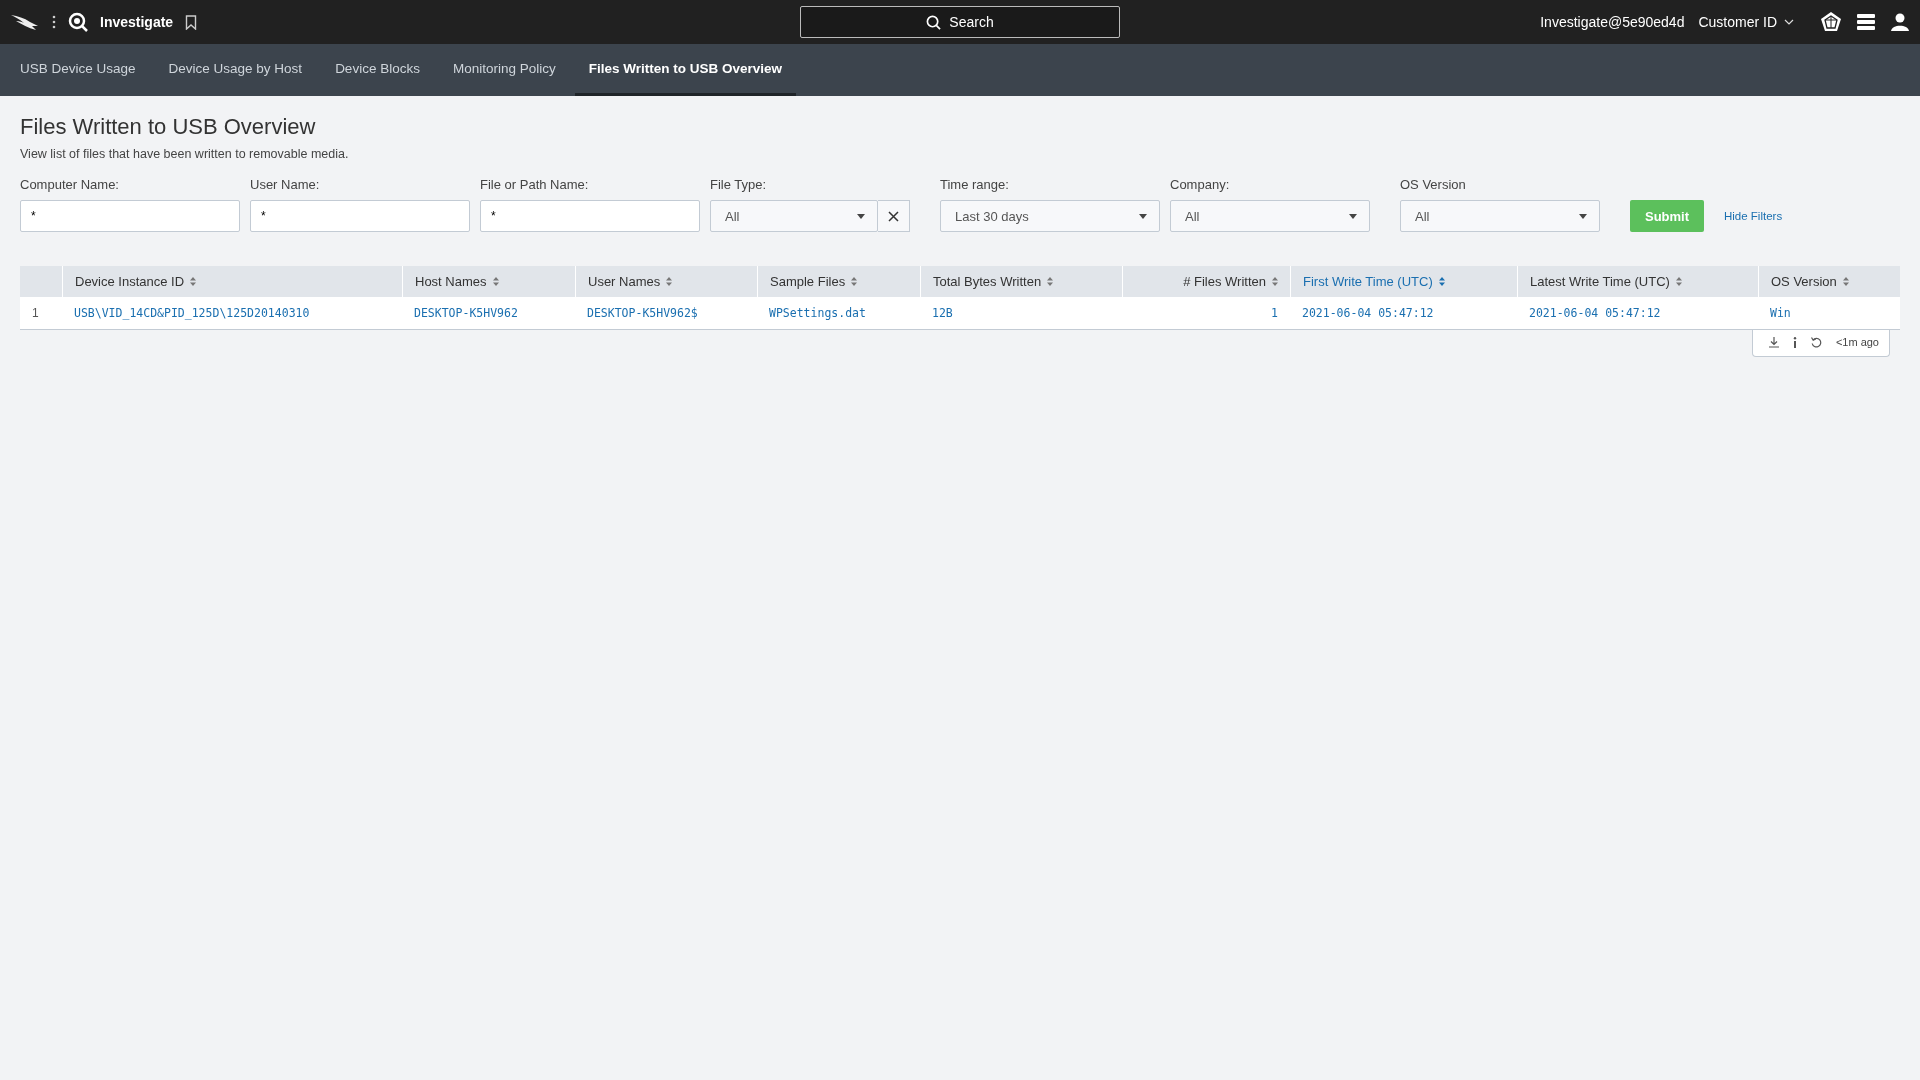 Image resolution: width=1920 pixels, height=1080 pixels. Describe the element at coordinates (1206, 281) in the screenshot. I see `column-header: # Files Written` at that location.